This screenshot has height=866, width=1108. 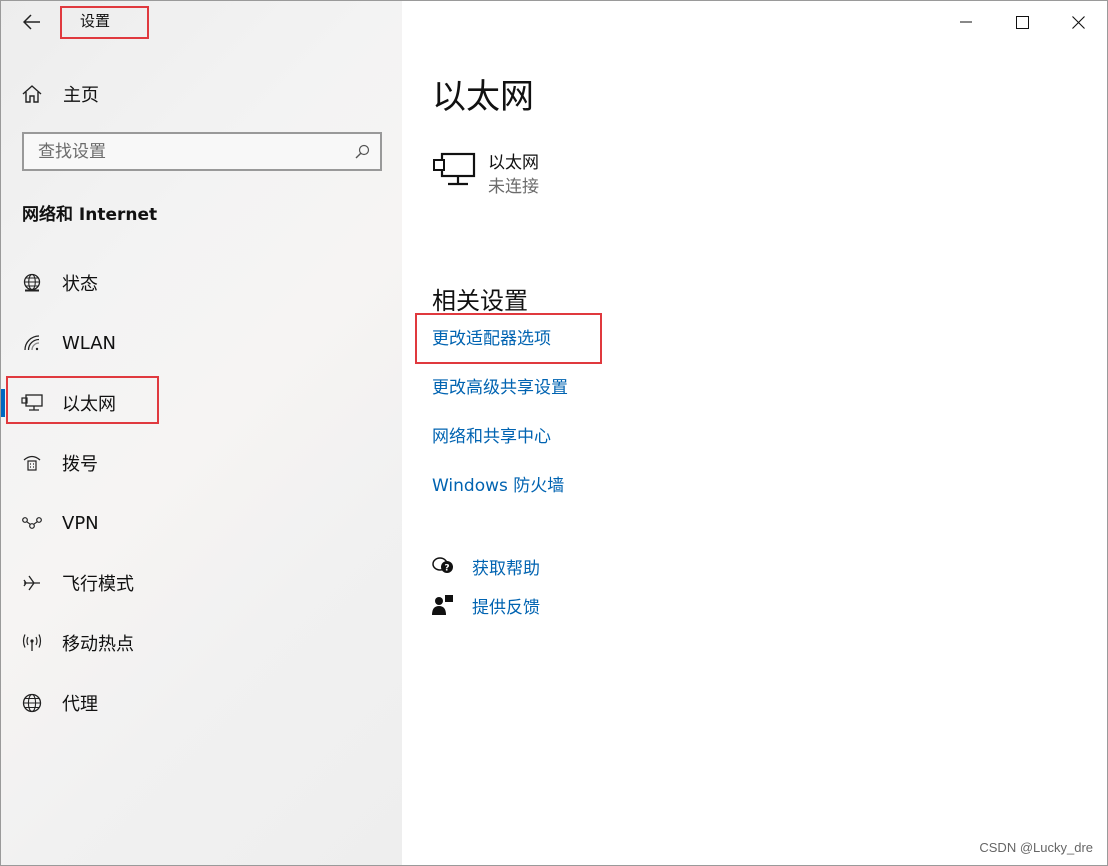 I want to click on minimize-icon, so click(x=966, y=22).